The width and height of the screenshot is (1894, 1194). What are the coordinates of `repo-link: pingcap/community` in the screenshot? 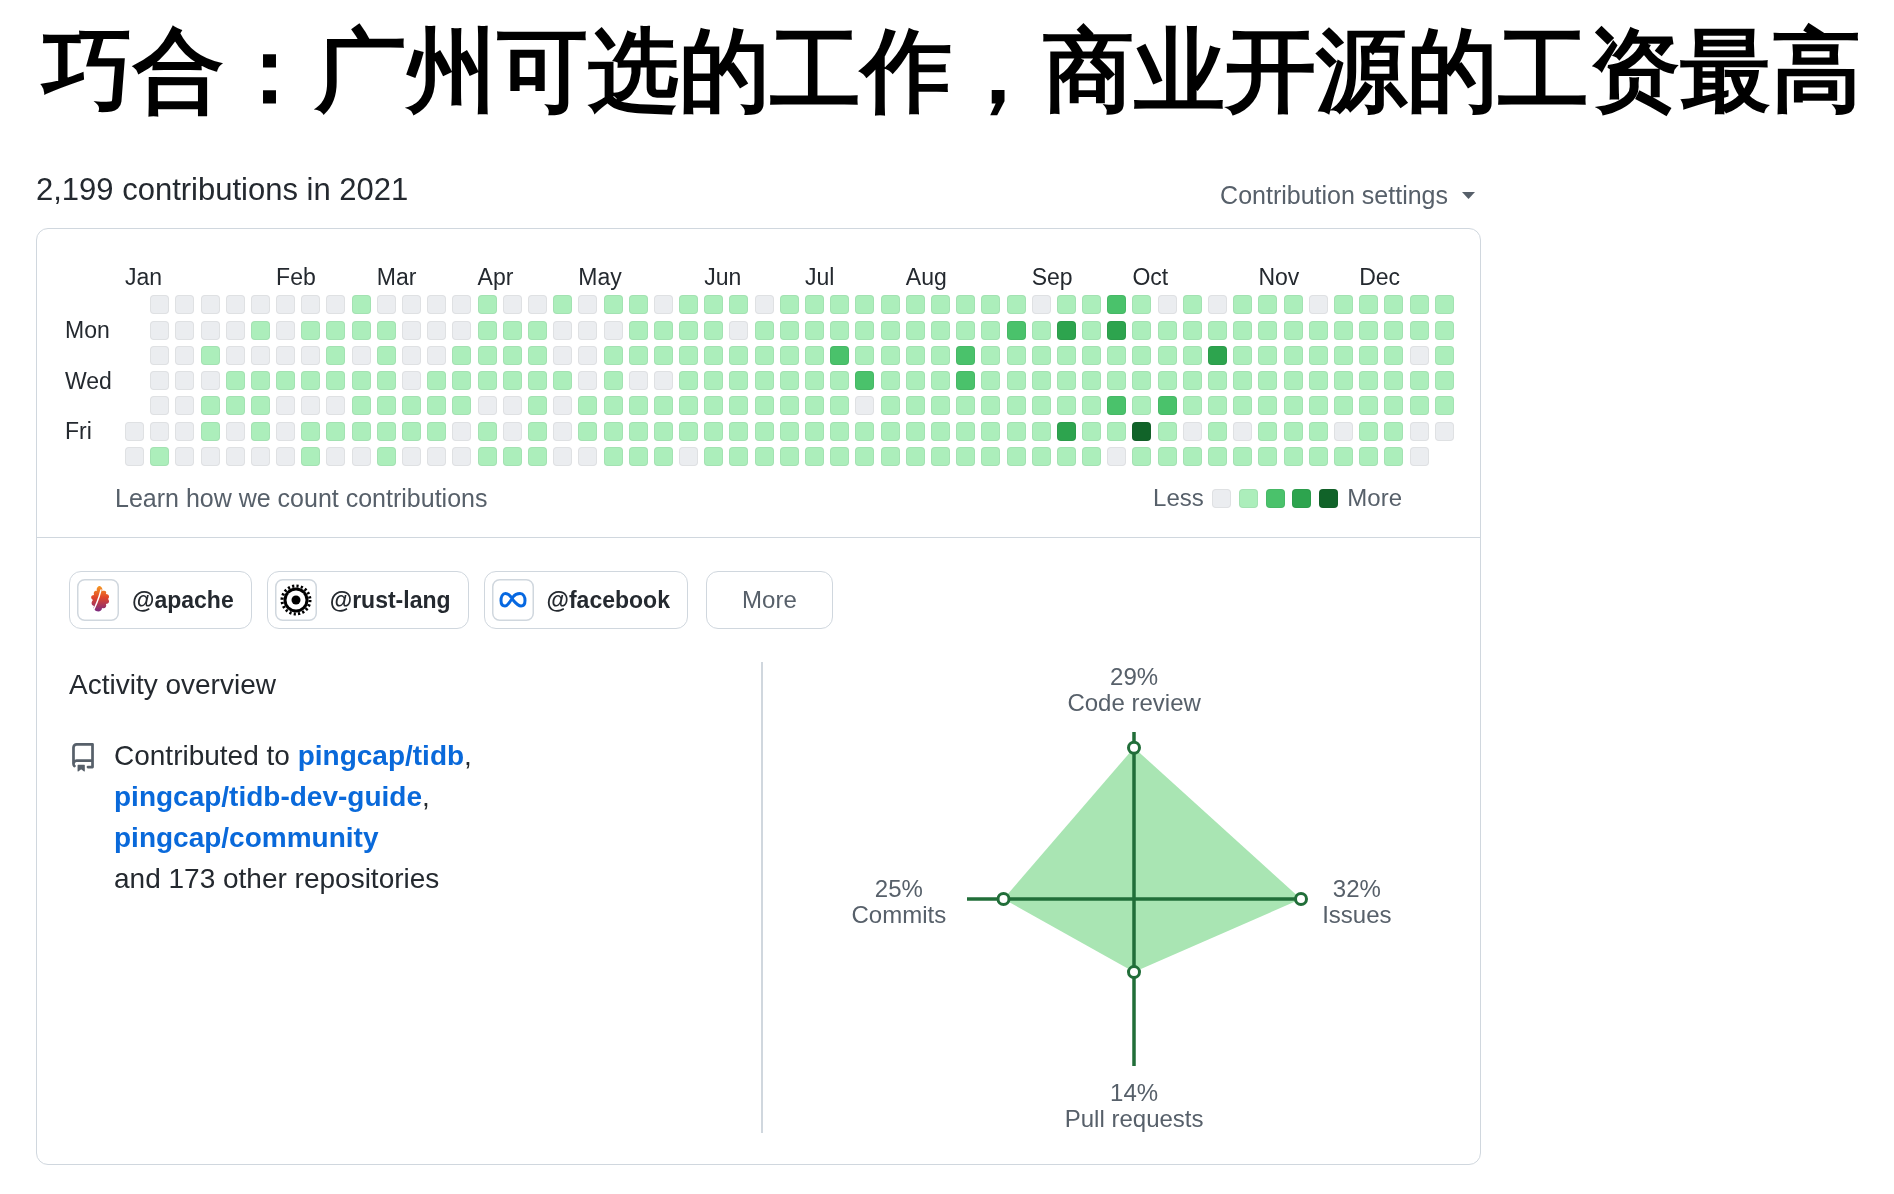 It's located at (246, 838).